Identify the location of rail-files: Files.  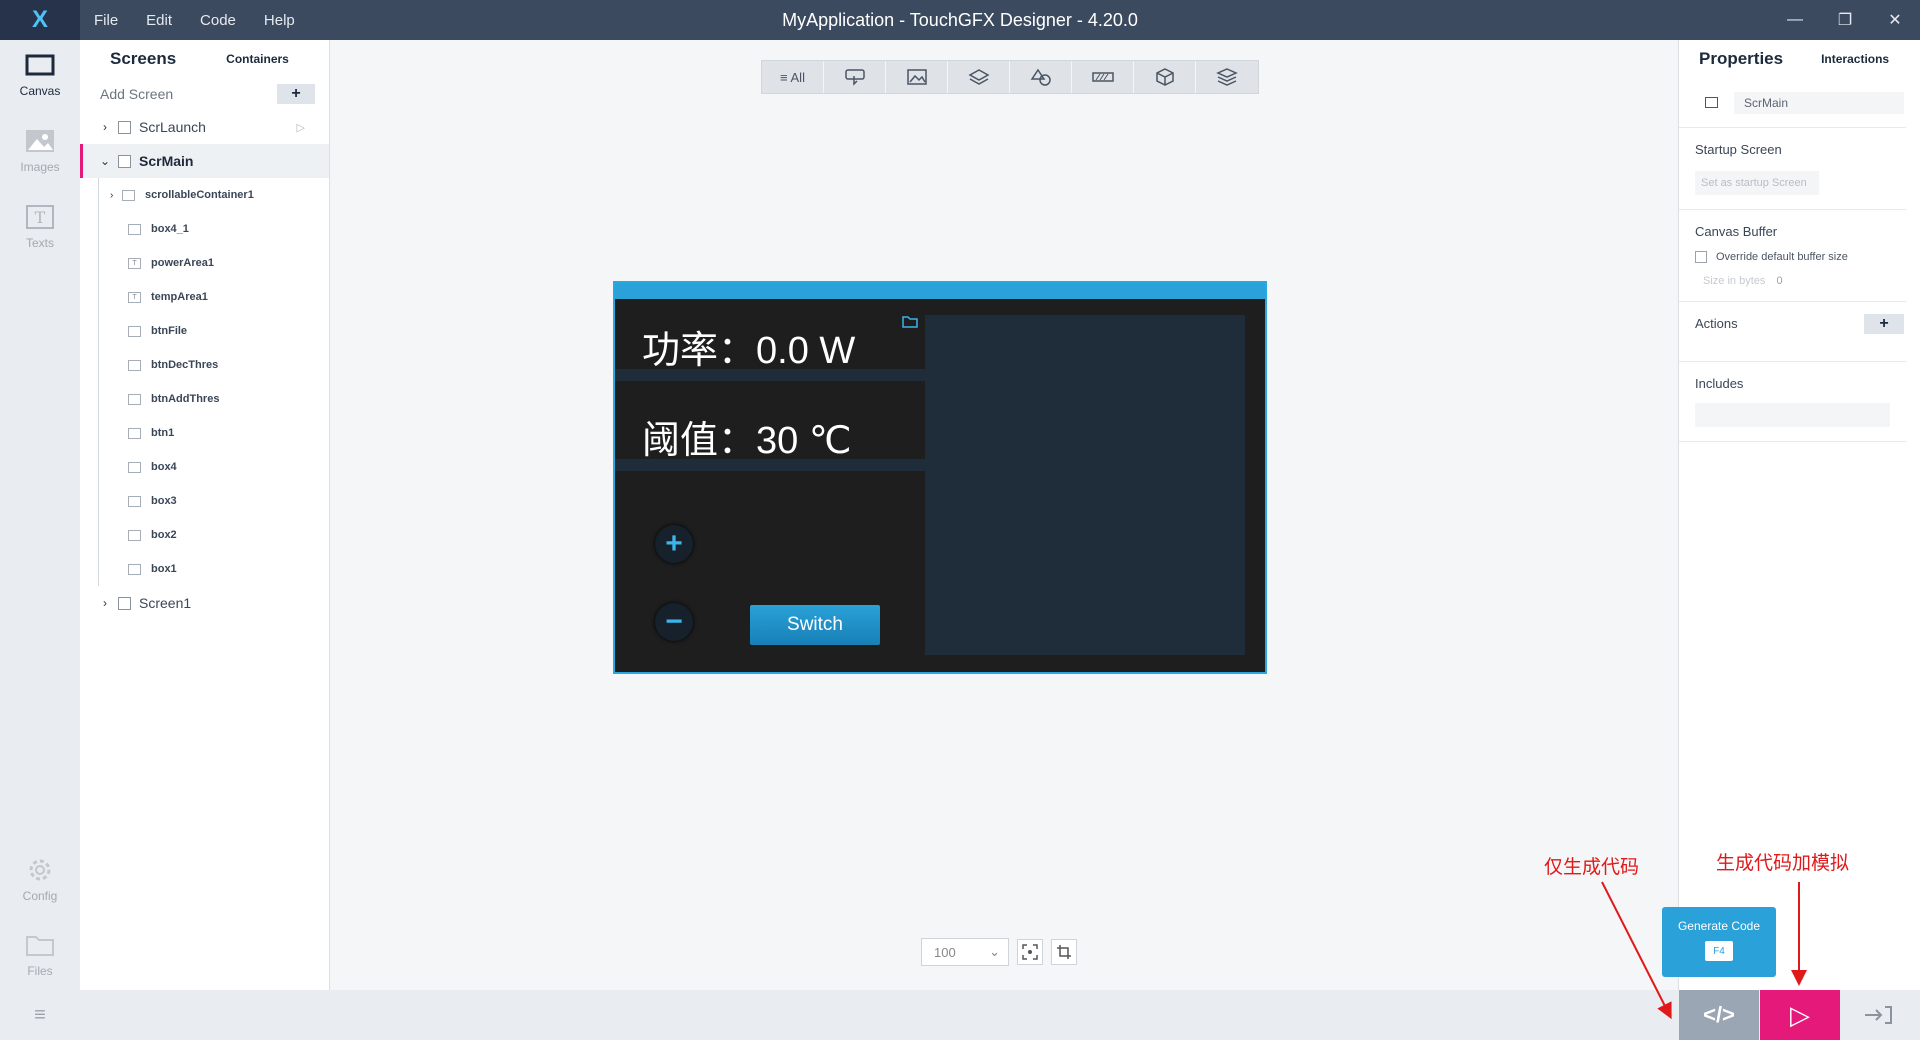
(40, 955).